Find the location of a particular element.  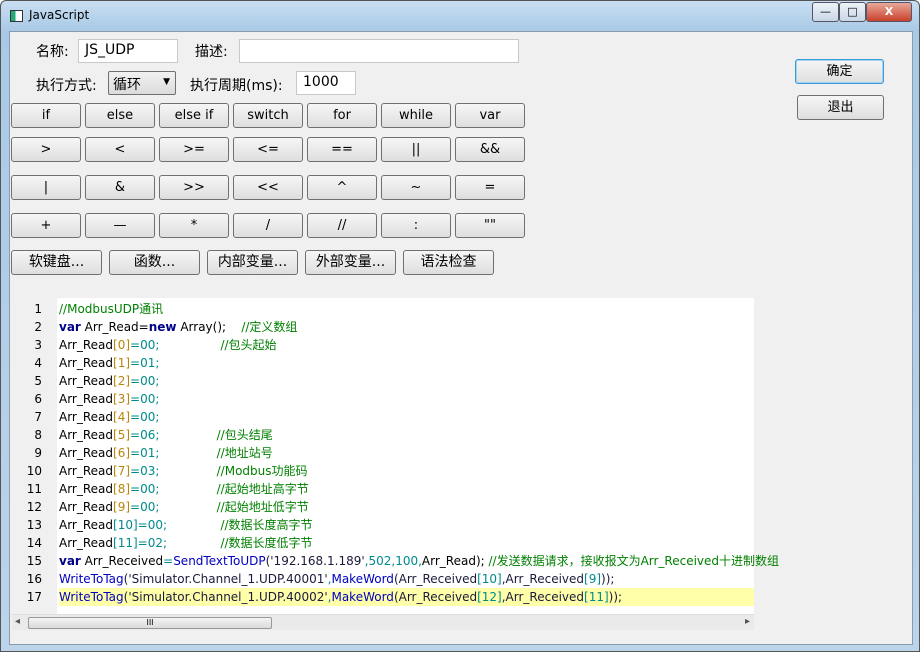

code-token: =06; is located at coordinates (145, 435).